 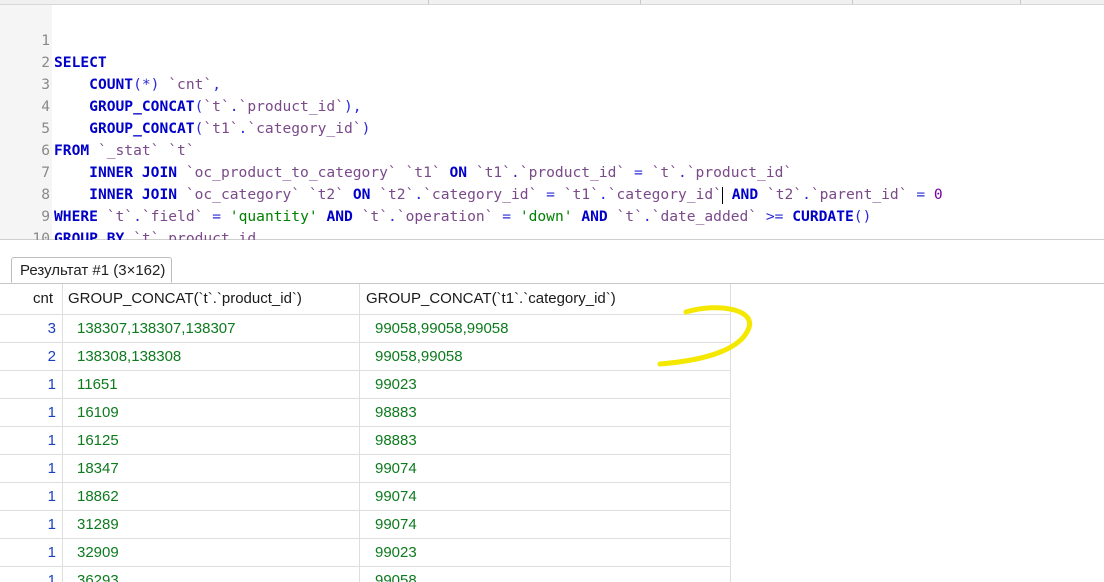 I want to click on table-row: 2 138308,138308 99058,99058, so click(x=365, y=356).